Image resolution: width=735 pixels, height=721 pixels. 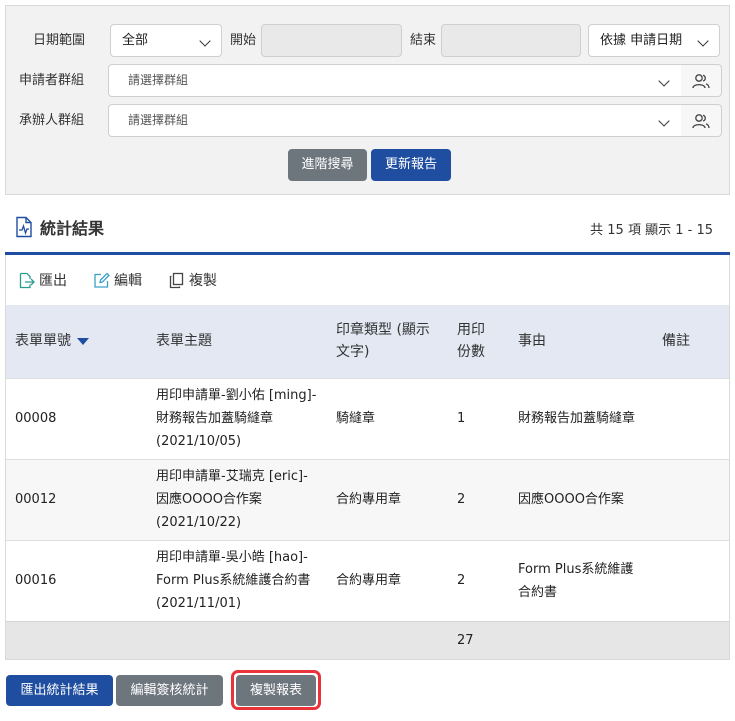 What do you see at coordinates (461, 418) in the screenshot?
I see `cell-copies: 1` at bounding box center [461, 418].